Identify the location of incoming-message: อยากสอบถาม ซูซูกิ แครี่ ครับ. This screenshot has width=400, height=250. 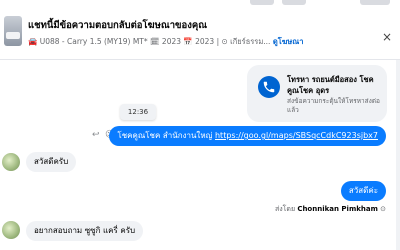
(85, 231).